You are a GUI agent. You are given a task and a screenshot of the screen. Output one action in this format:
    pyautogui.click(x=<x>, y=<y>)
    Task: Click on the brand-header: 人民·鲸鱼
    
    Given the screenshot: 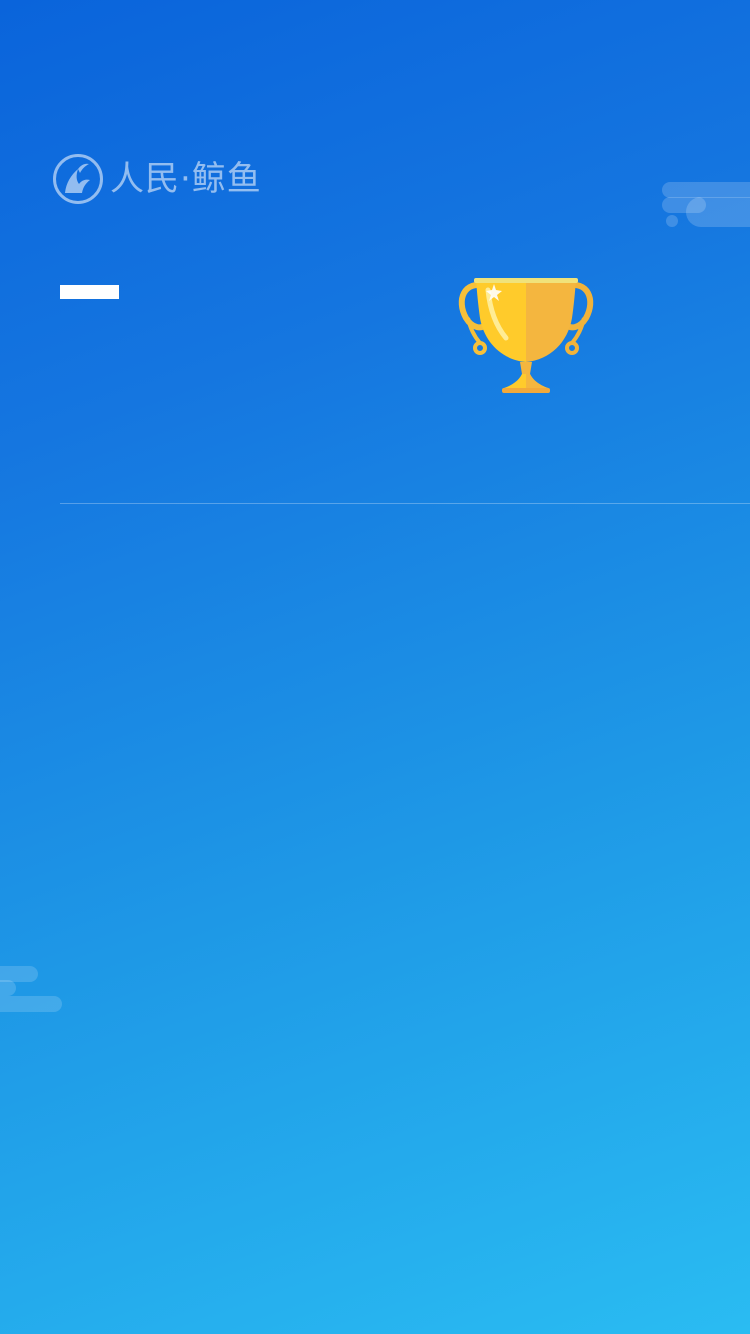 What is the action you would take?
    pyautogui.click(x=157, y=179)
    